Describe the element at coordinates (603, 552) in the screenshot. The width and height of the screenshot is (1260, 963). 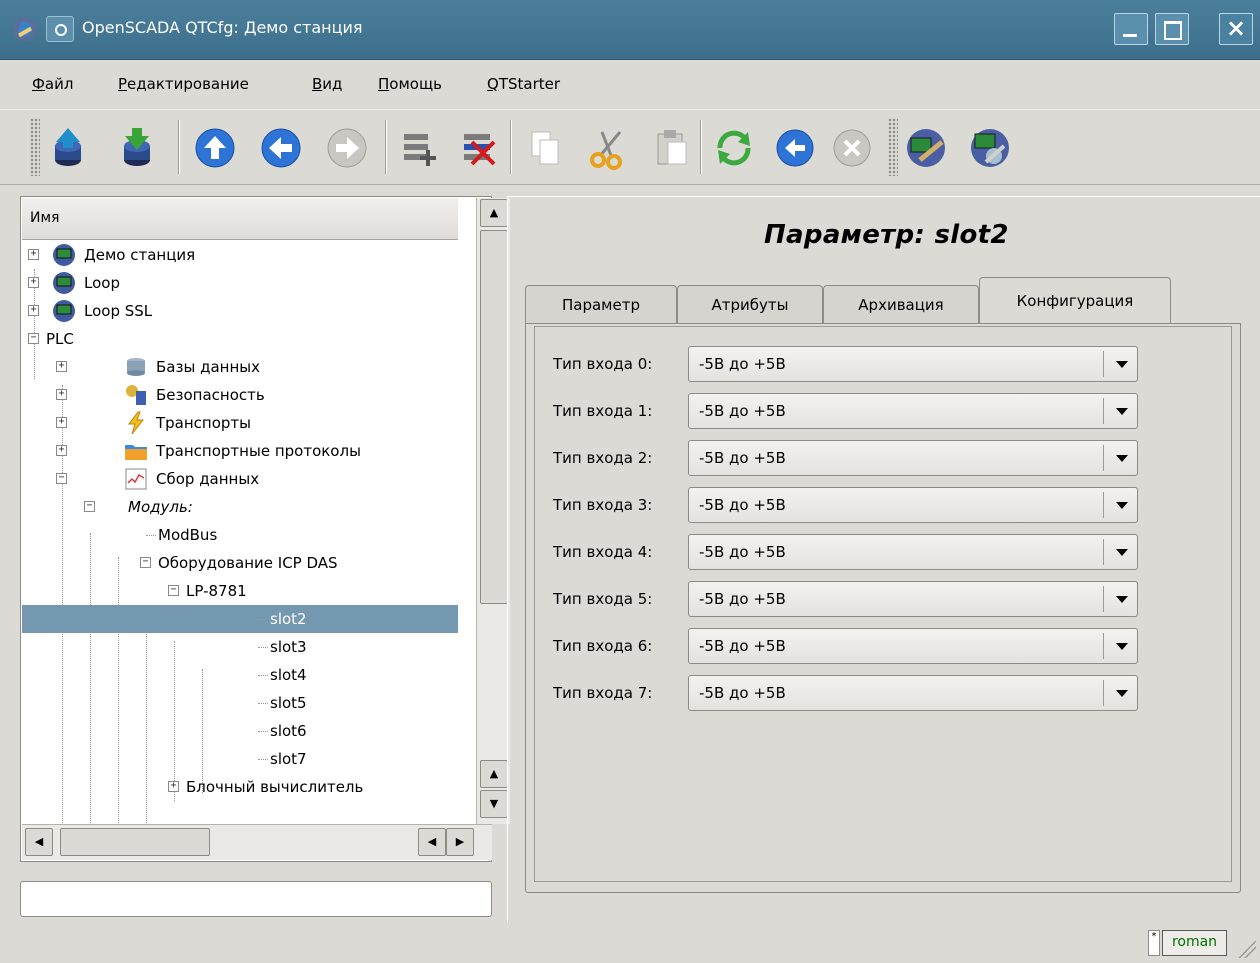
I see `input-type-label: Тип входа 4:` at that location.